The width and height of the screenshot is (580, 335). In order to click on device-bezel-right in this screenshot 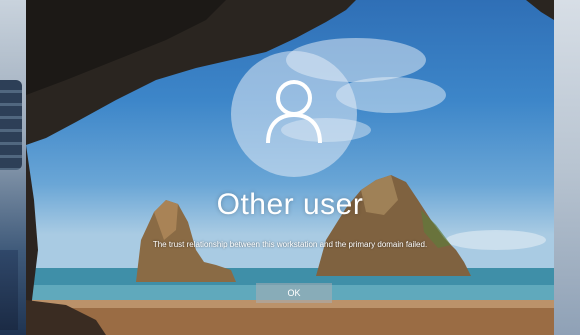, I will do `click(567, 167)`.